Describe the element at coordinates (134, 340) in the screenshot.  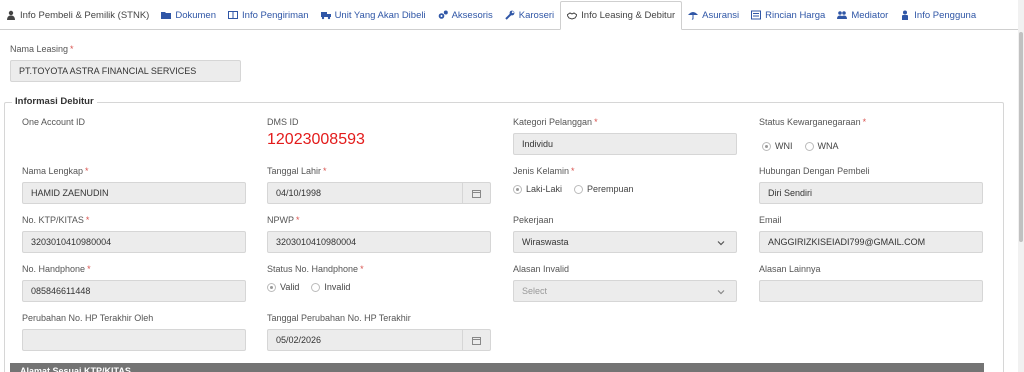
I see `perubahan-hp-oleh-field` at that location.